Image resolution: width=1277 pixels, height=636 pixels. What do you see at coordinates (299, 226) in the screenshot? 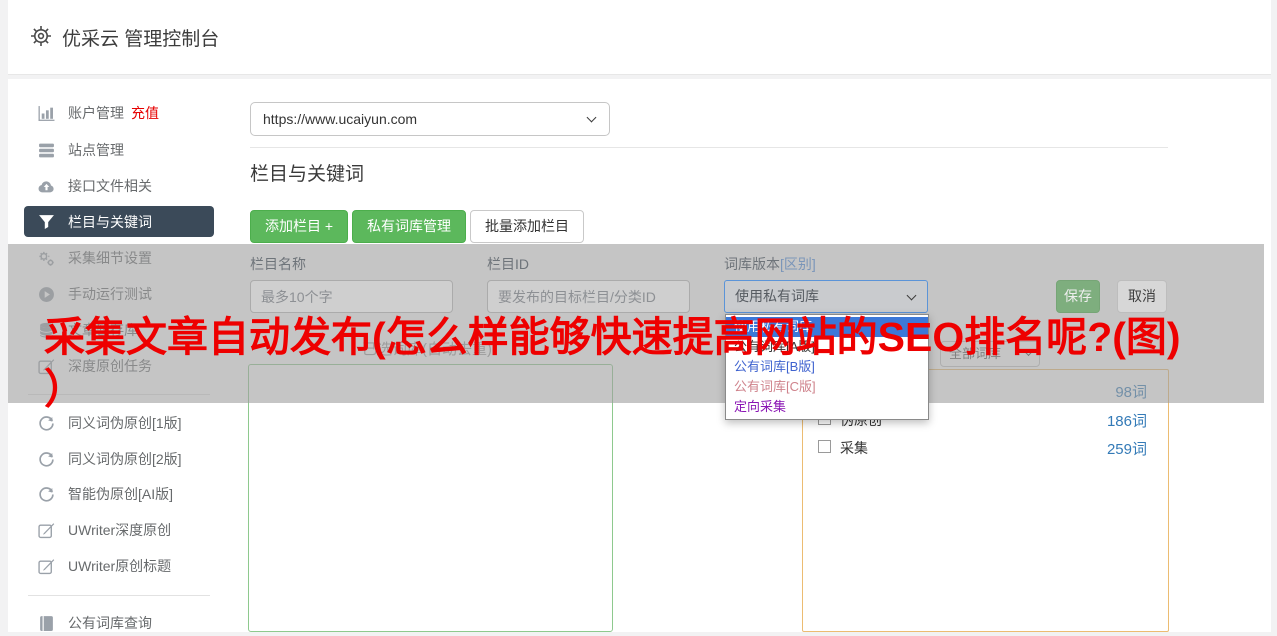
I see `add-column-button: 添加栏目 +` at bounding box center [299, 226].